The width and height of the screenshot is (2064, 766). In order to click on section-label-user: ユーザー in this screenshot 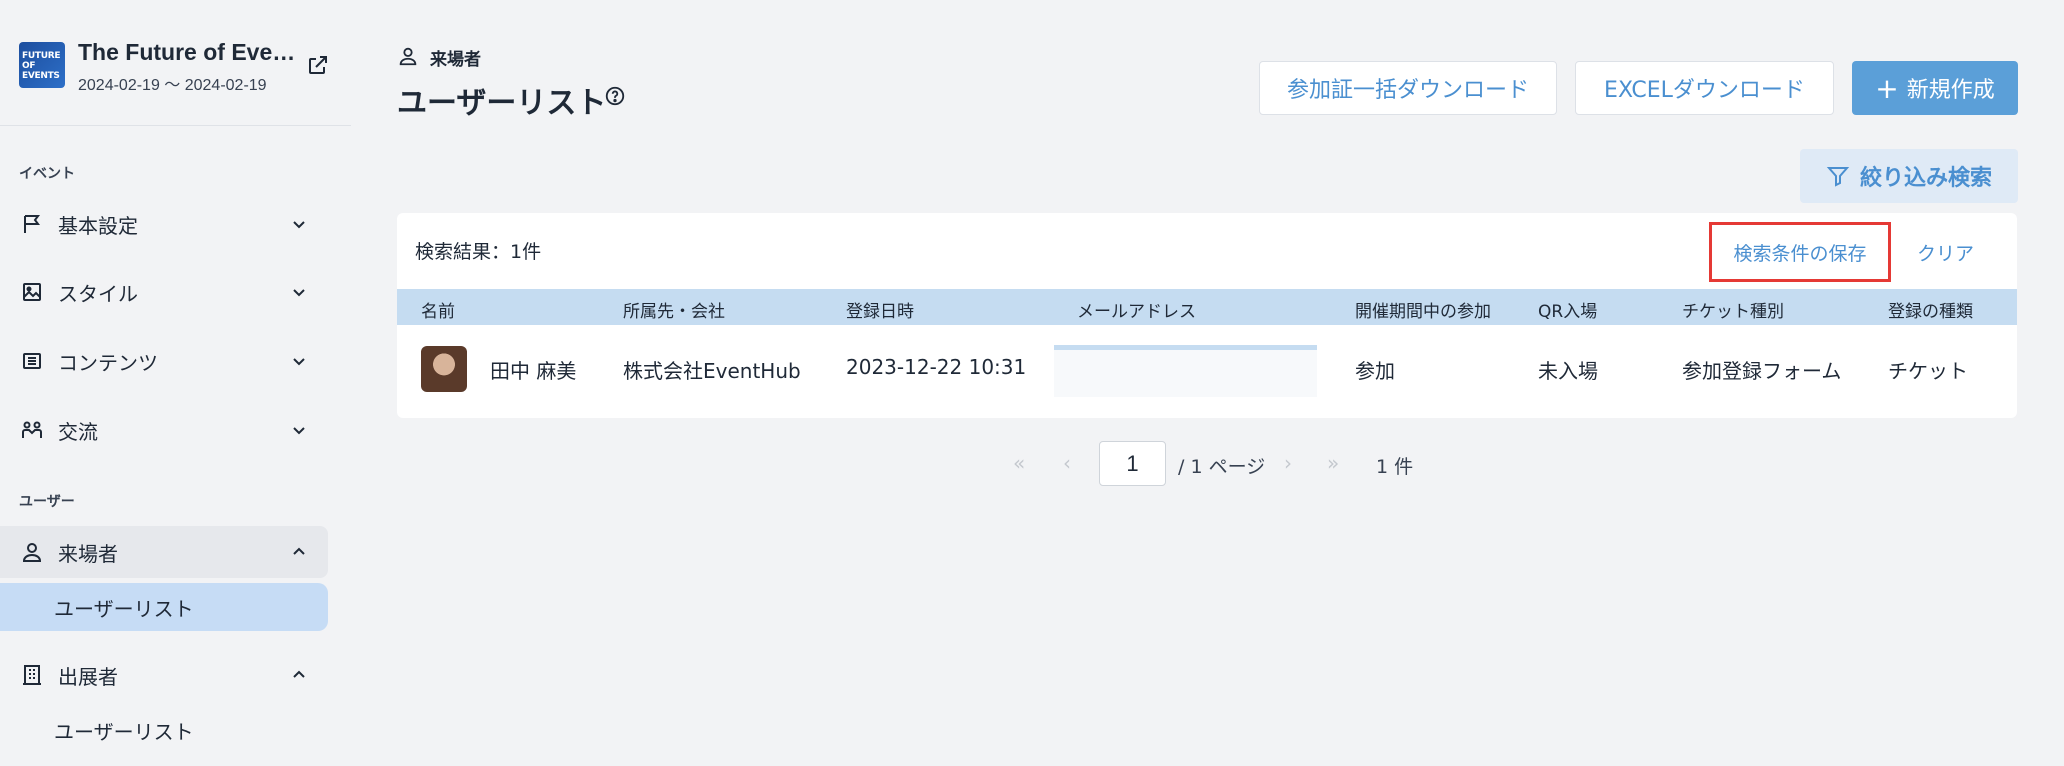, I will do `click(47, 502)`.